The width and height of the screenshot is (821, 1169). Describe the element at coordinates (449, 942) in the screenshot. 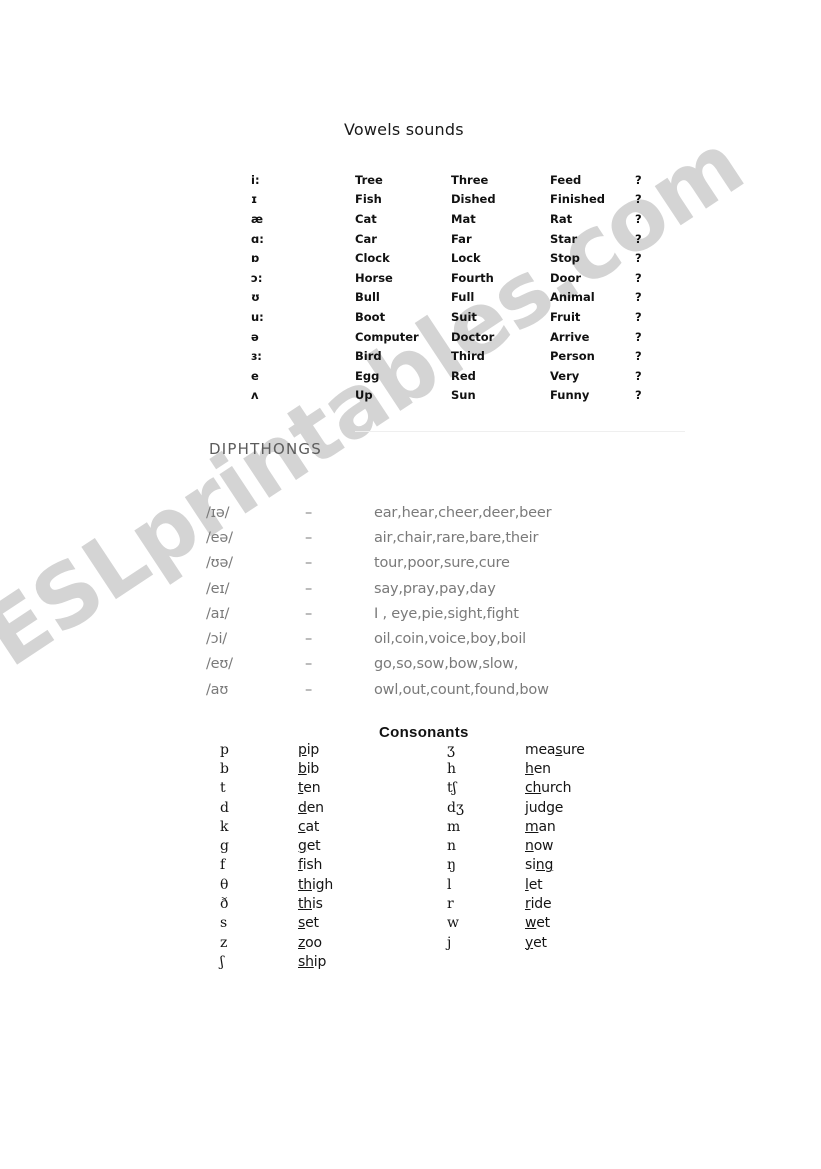

I see `consonant-symbol-cell: j` at that location.